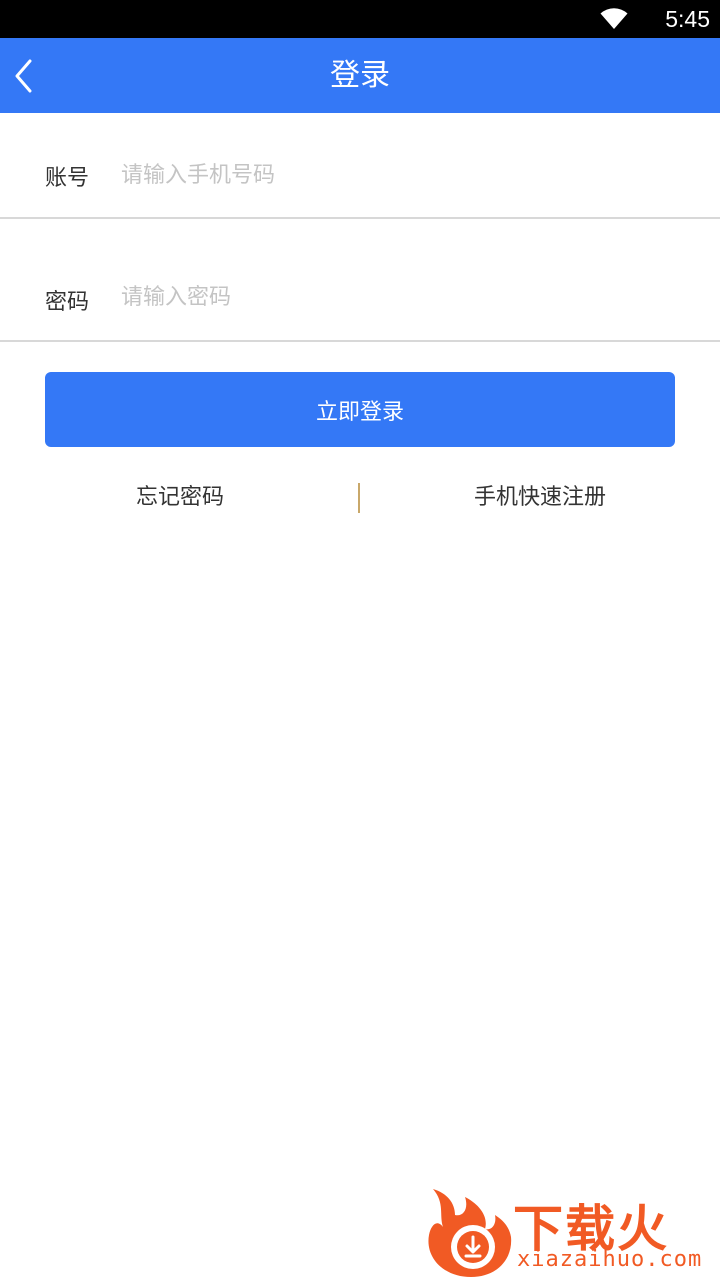  Describe the element at coordinates (687, 19) in the screenshot. I see `status-time: 5:45` at that location.